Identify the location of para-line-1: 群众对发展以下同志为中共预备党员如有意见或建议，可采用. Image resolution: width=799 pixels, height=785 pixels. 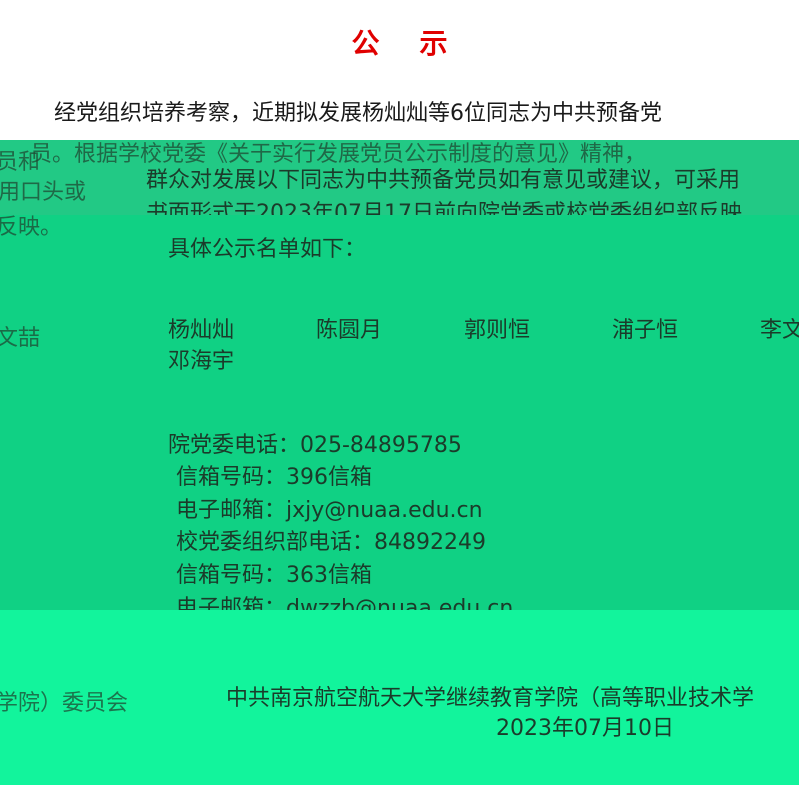
(443, 180).